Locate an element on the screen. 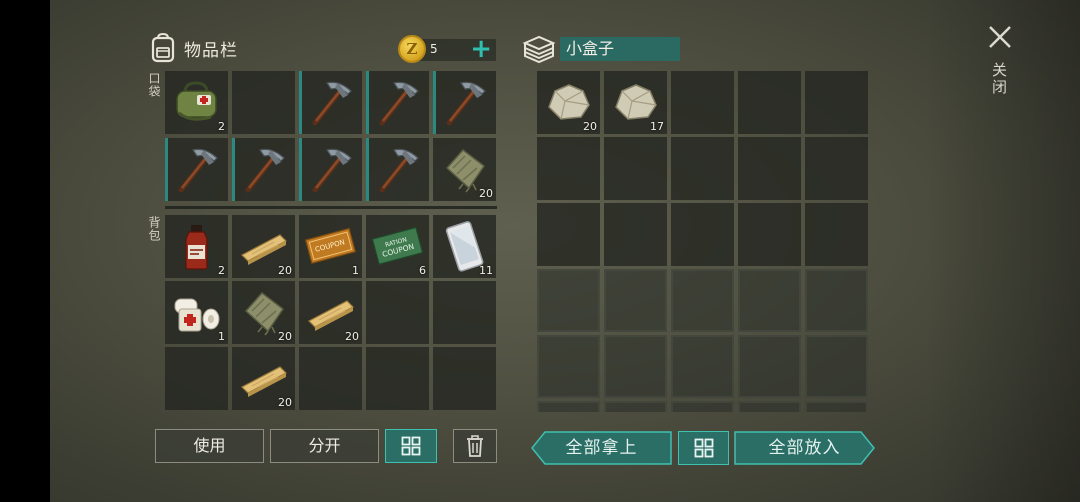 This screenshot has height=502, width=1080. first-aid-bag-icon is located at coordinates (196, 102).